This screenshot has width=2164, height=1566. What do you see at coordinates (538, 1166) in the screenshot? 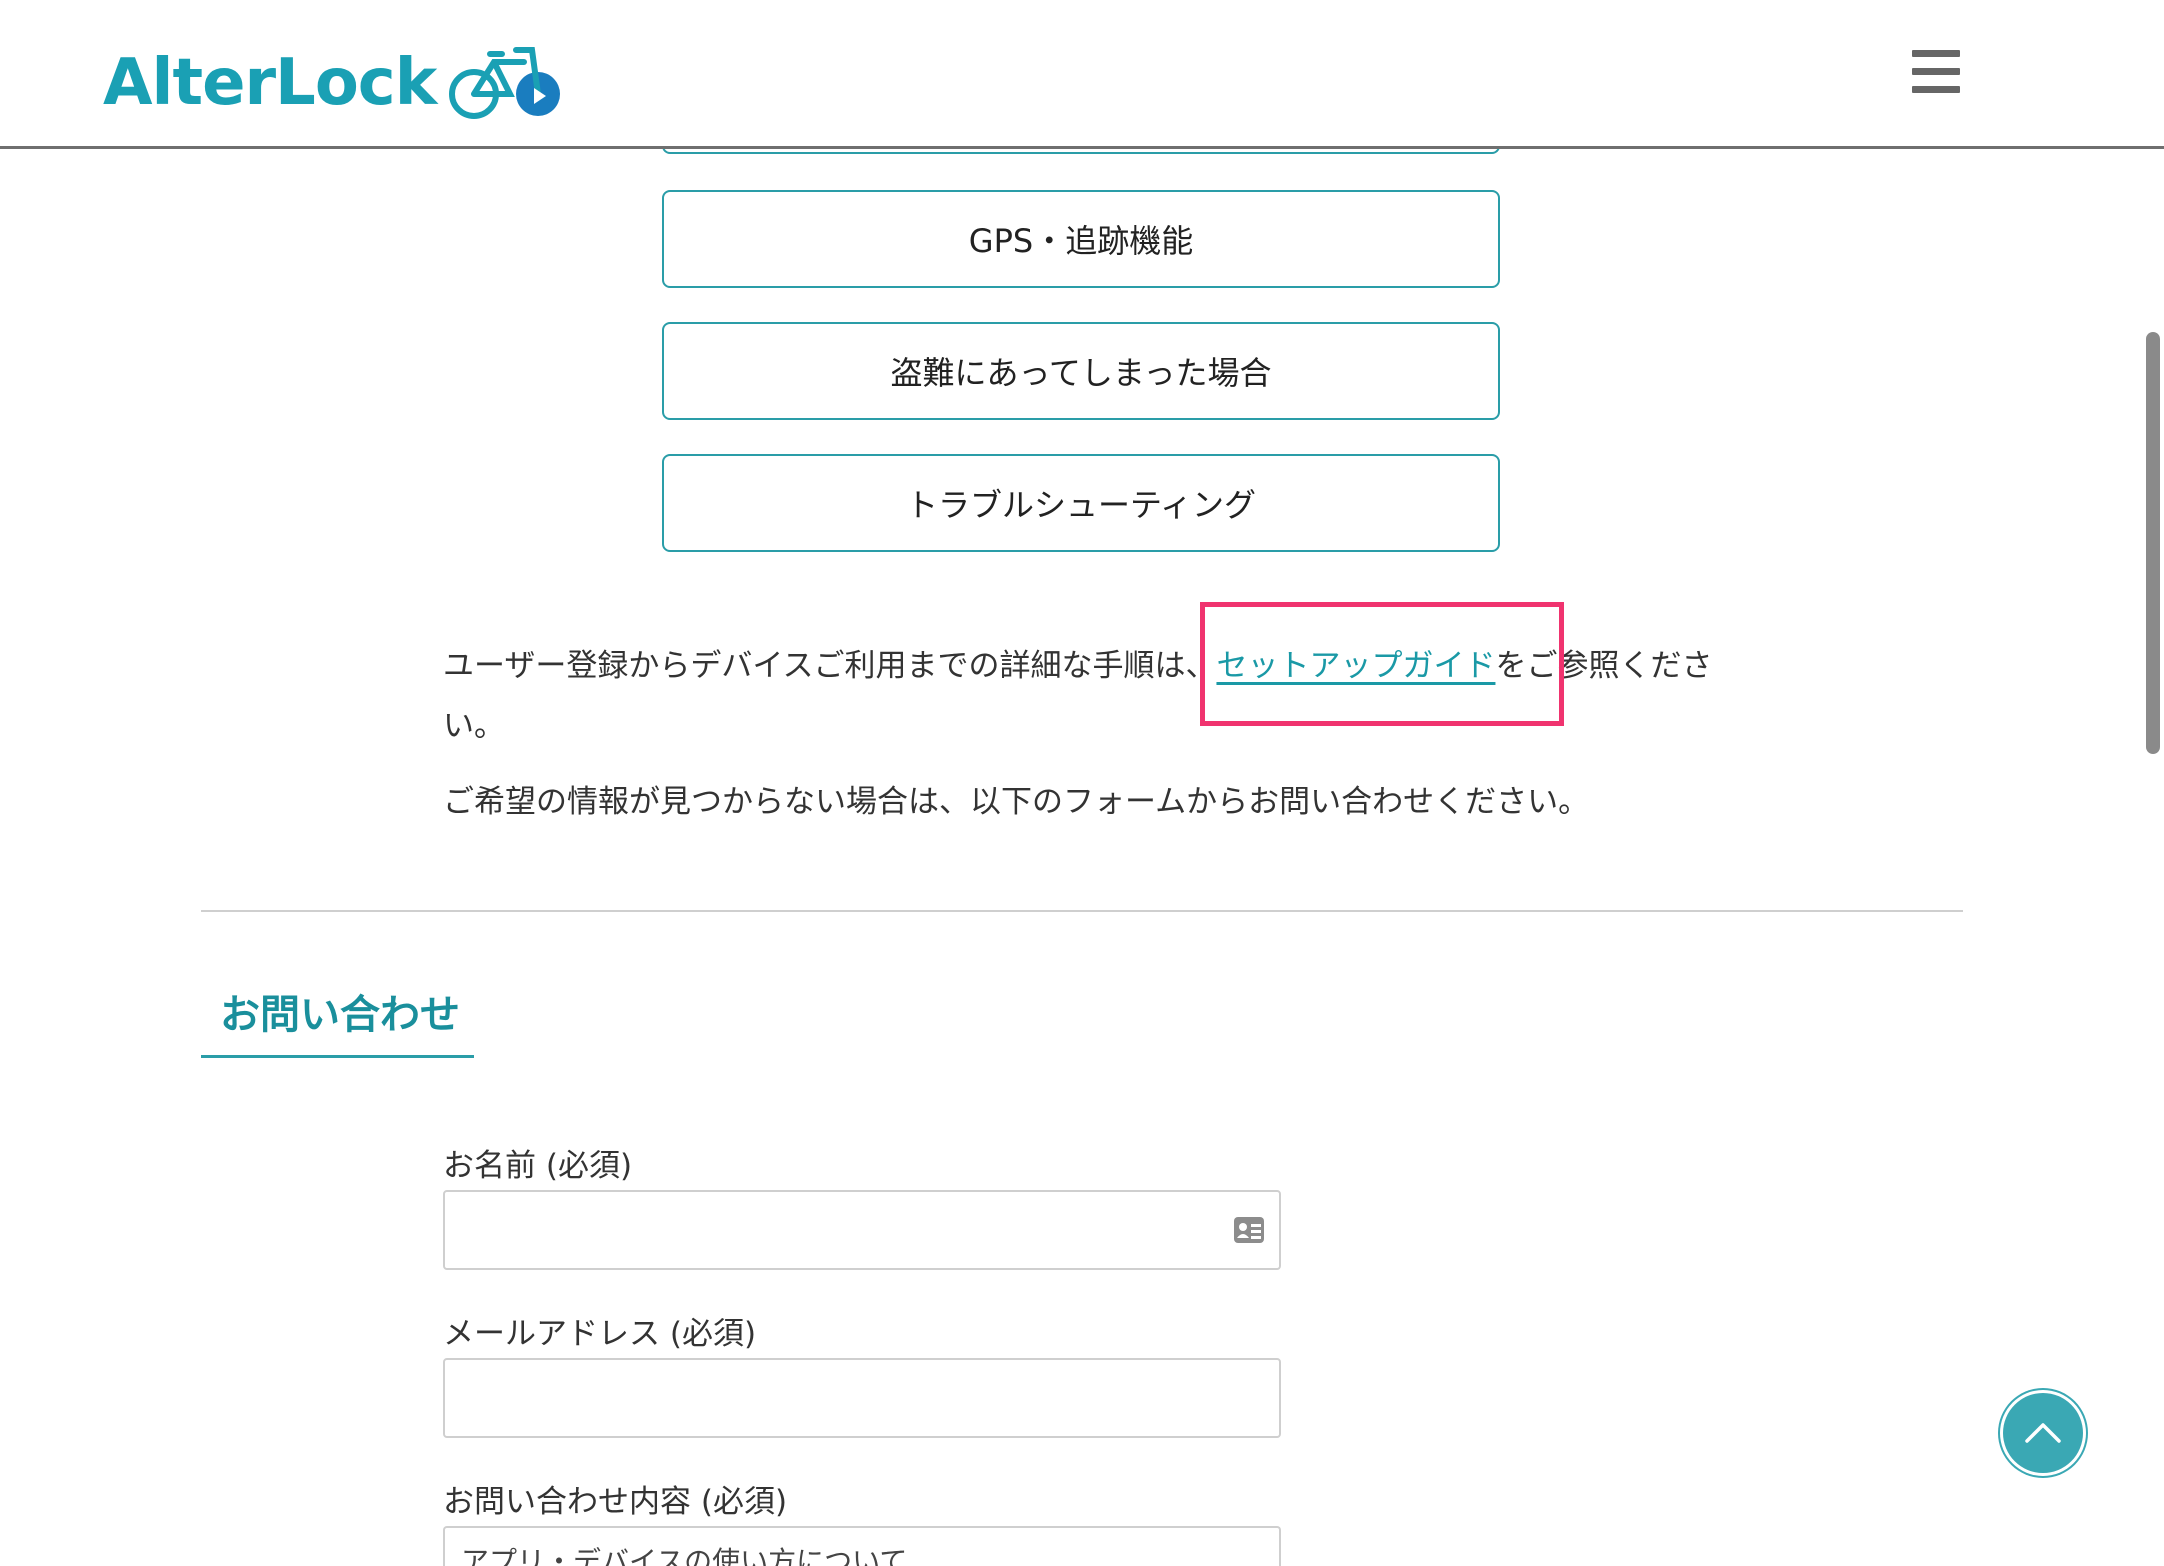
I see `name-label: お名前 (必須)` at bounding box center [538, 1166].